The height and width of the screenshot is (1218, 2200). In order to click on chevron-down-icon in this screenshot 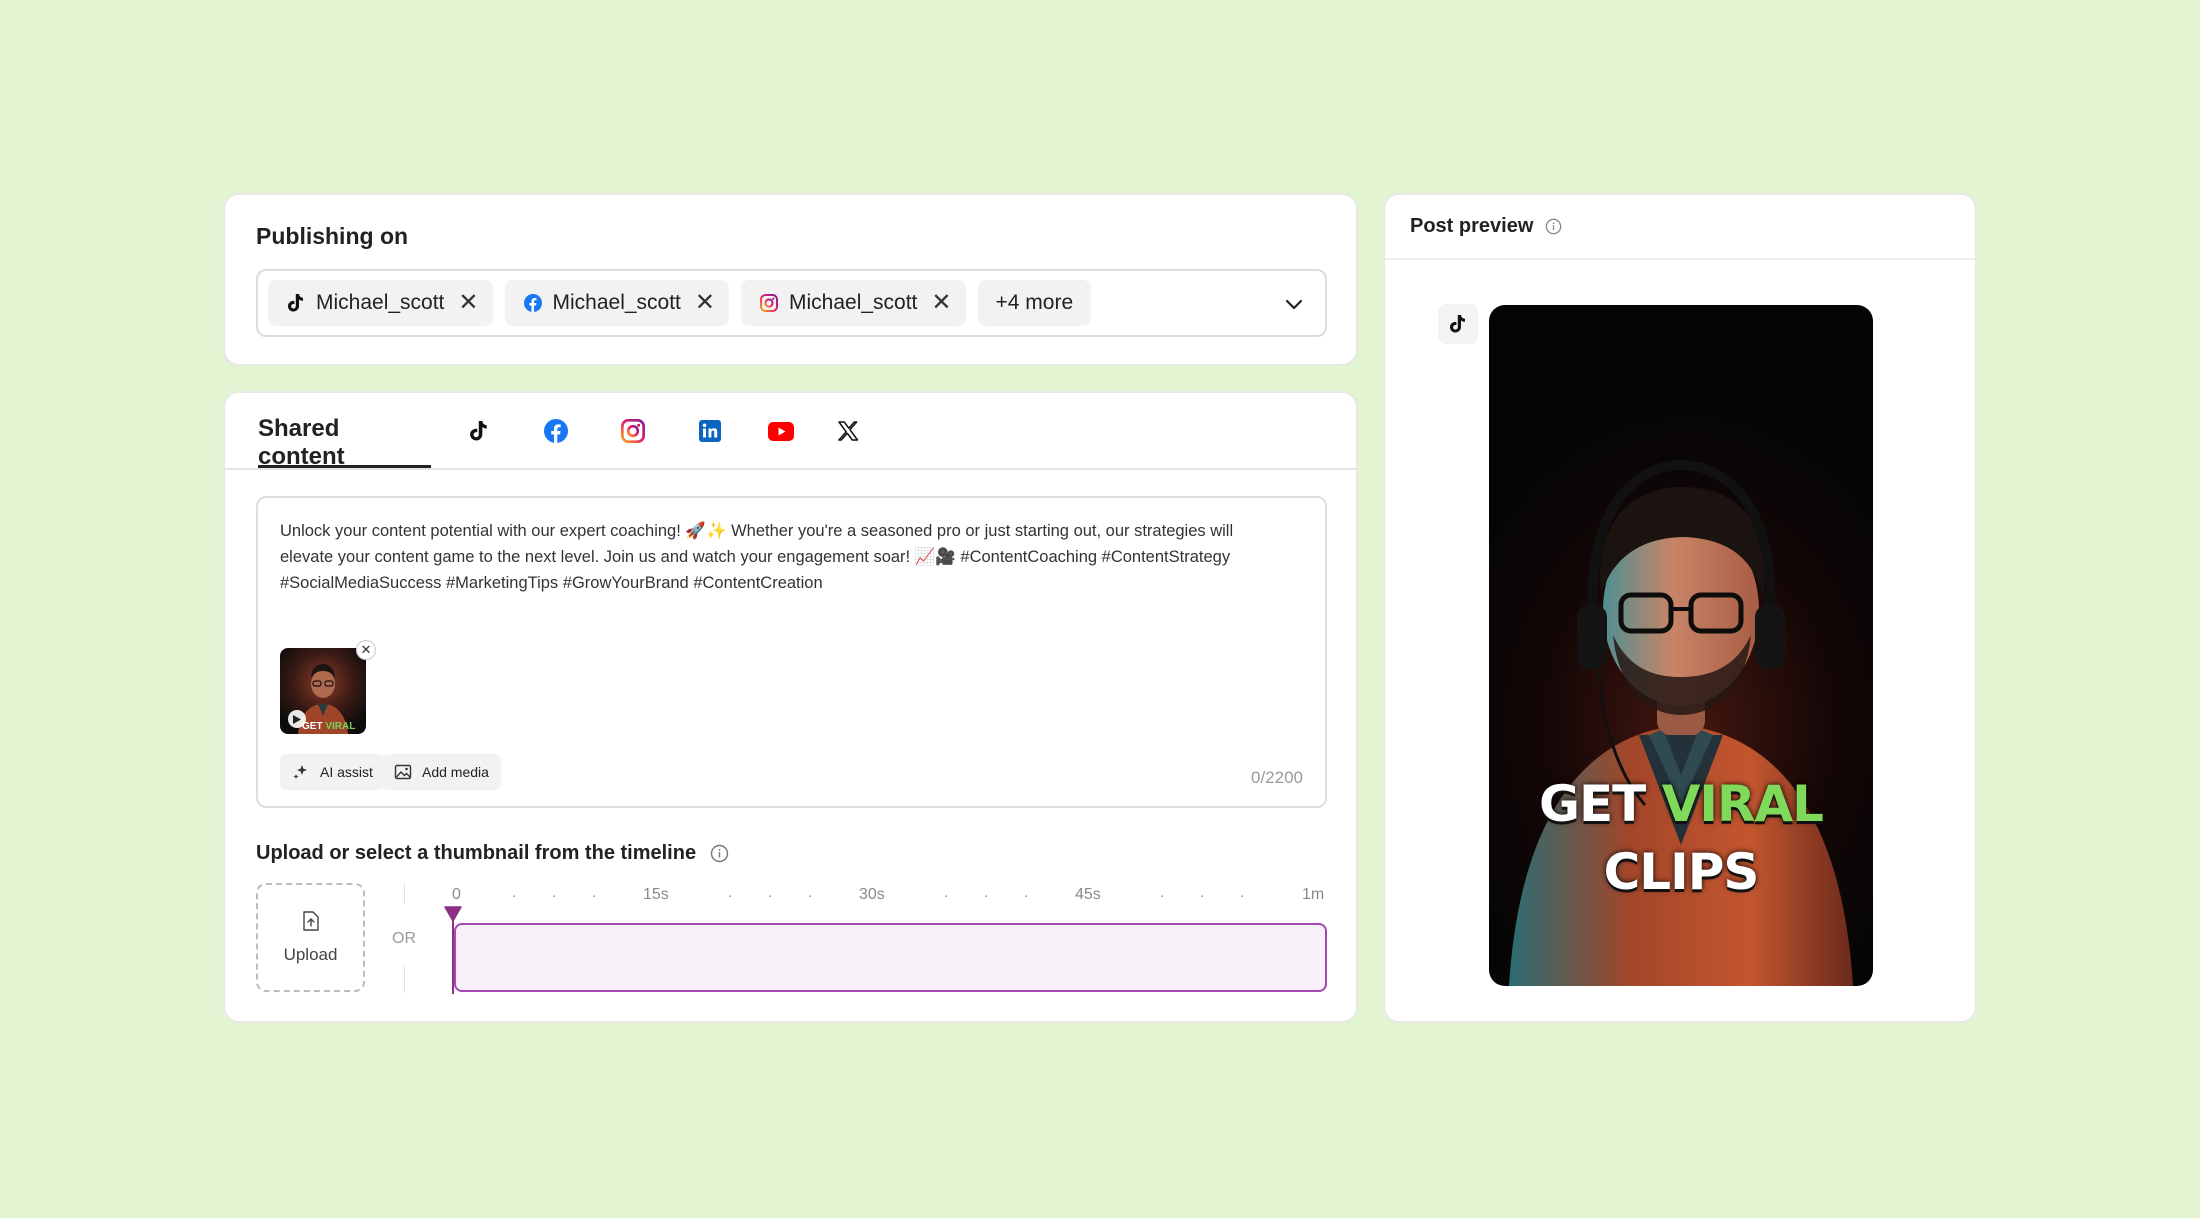, I will do `click(1294, 306)`.